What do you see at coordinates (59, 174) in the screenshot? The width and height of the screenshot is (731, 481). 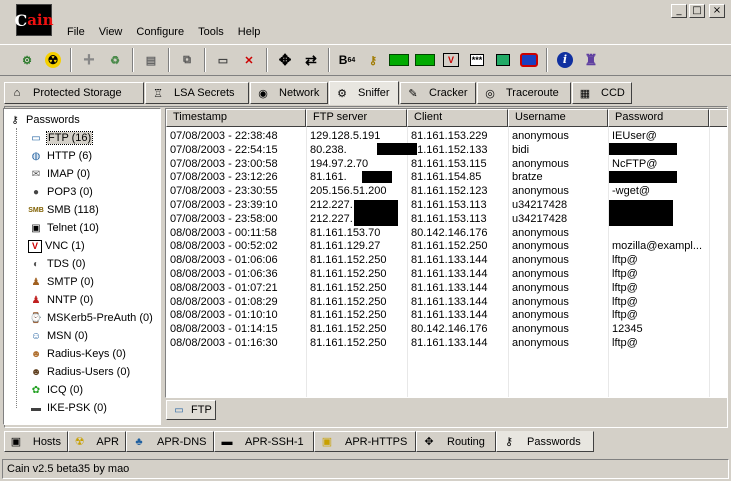 I see `tree-item-imap: ✉ IMAP (0)` at bounding box center [59, 174].